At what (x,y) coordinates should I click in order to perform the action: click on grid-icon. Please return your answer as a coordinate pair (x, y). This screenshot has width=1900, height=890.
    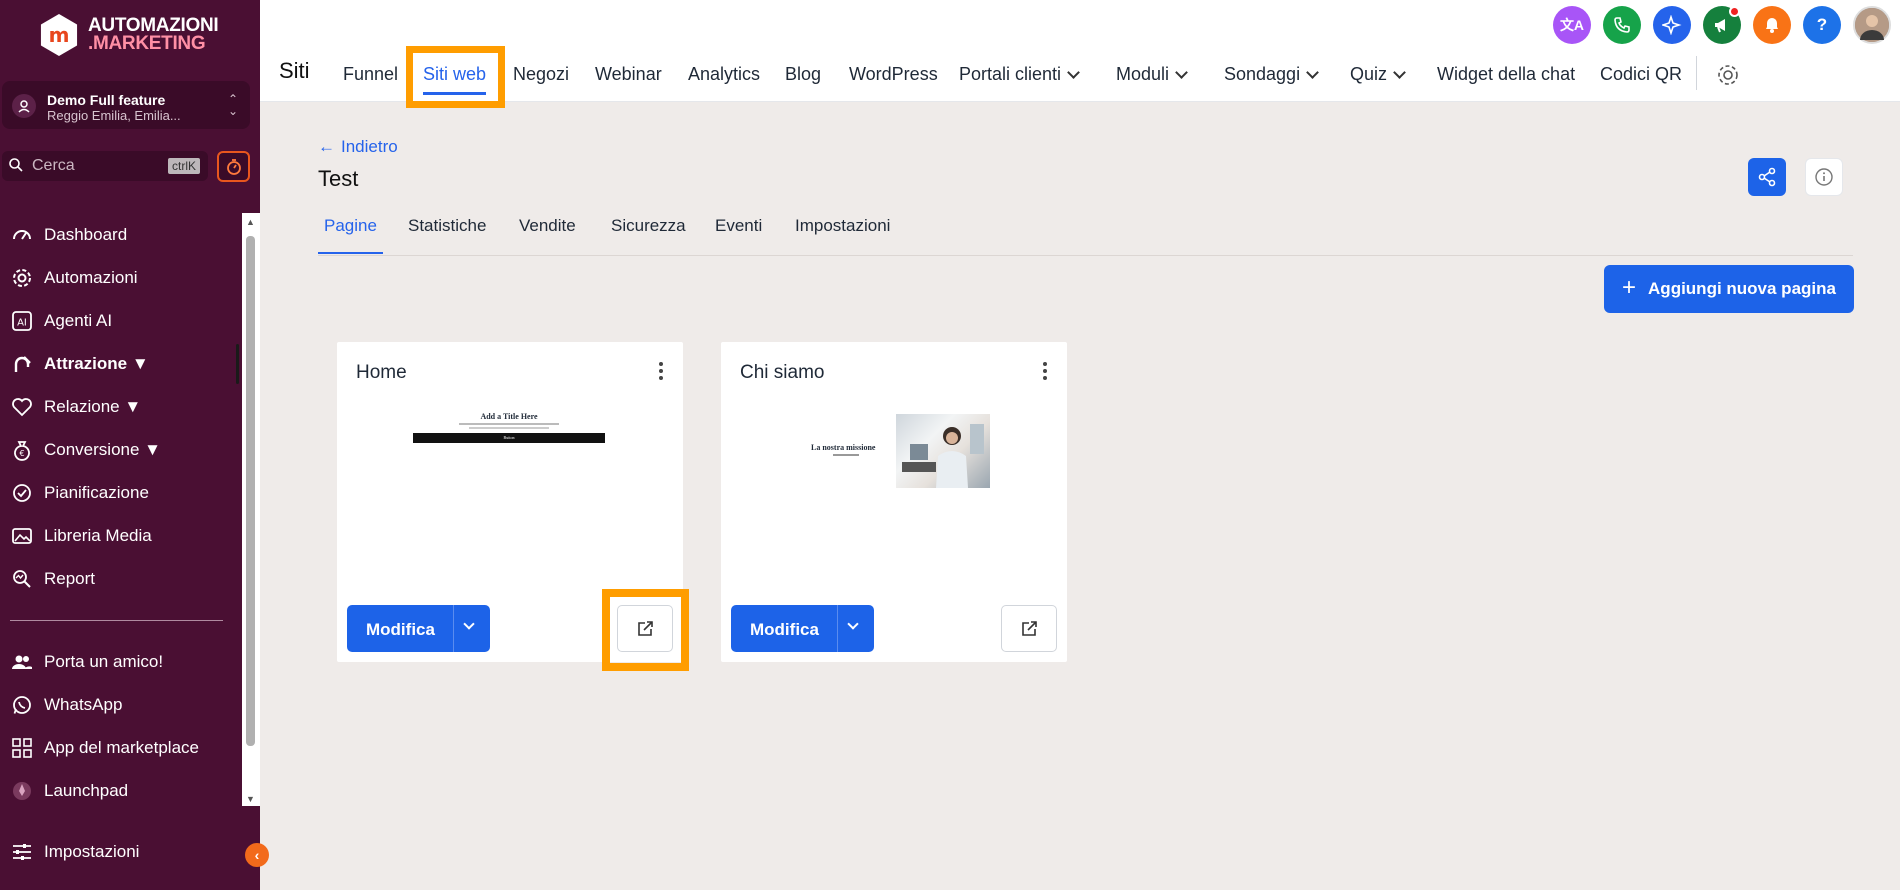
    Looking at the image, I should click on (22, 748).